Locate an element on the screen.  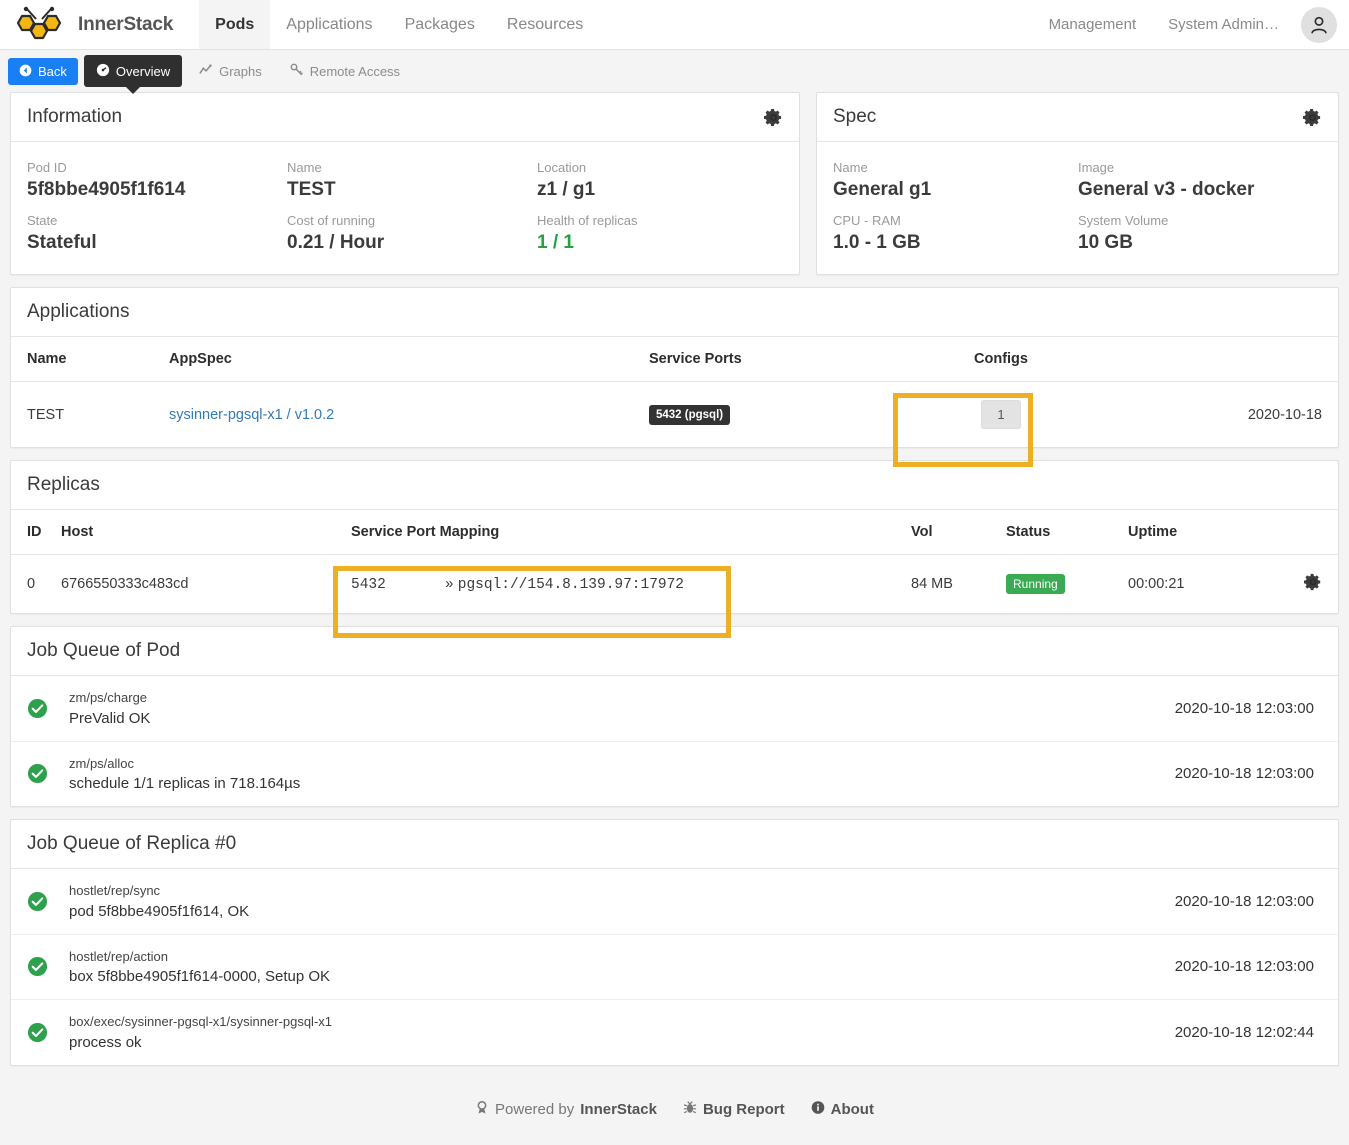
spec-field-name-label: Name is located at coordinates (850, 167).